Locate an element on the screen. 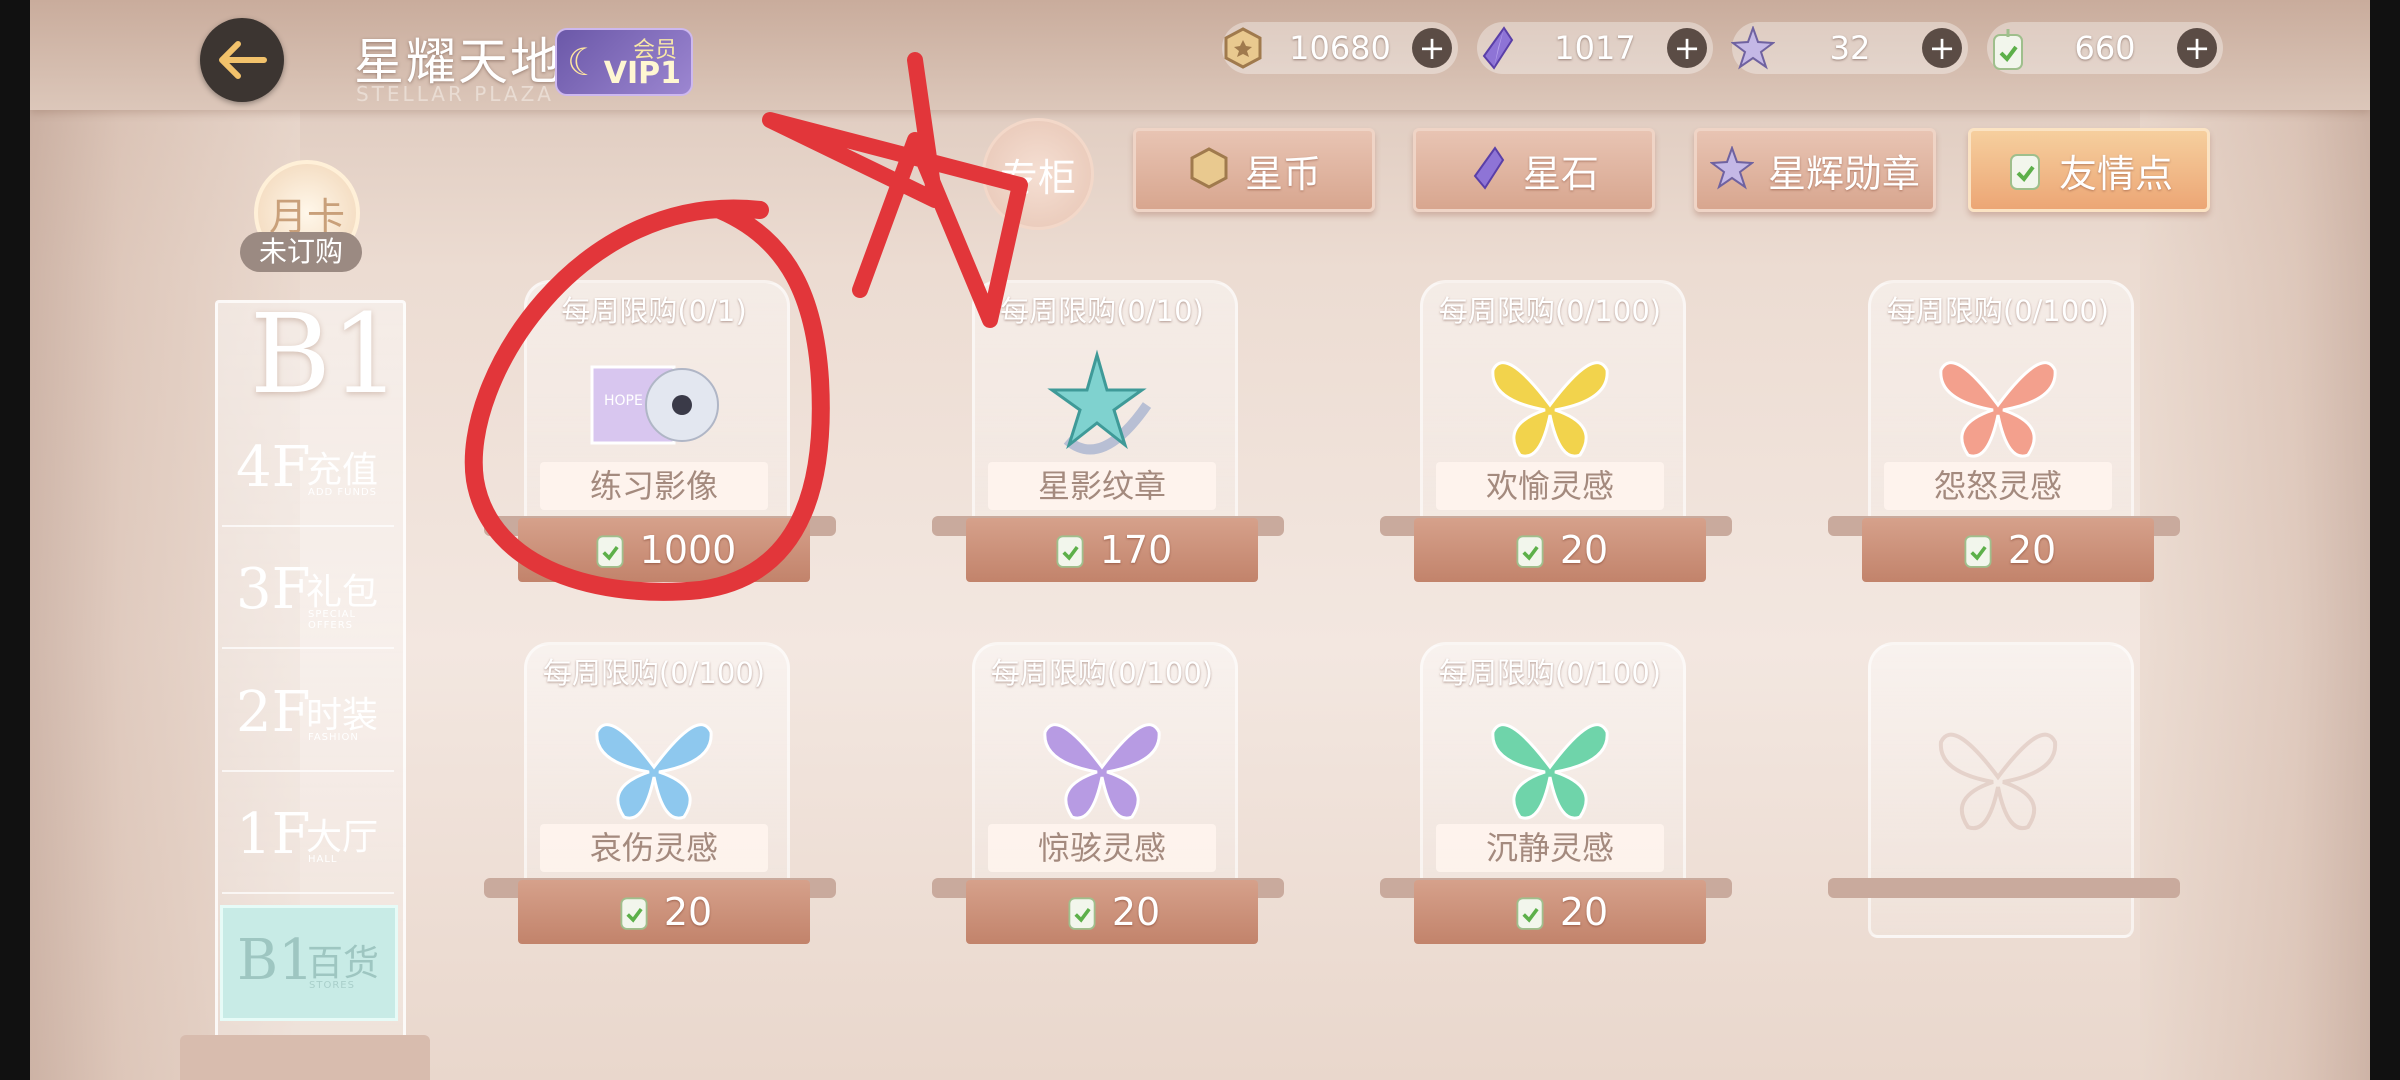 The height and width of the screenshot is (1080, 2400). purple-butterfly-icon is located at coordinates (1102, 767).